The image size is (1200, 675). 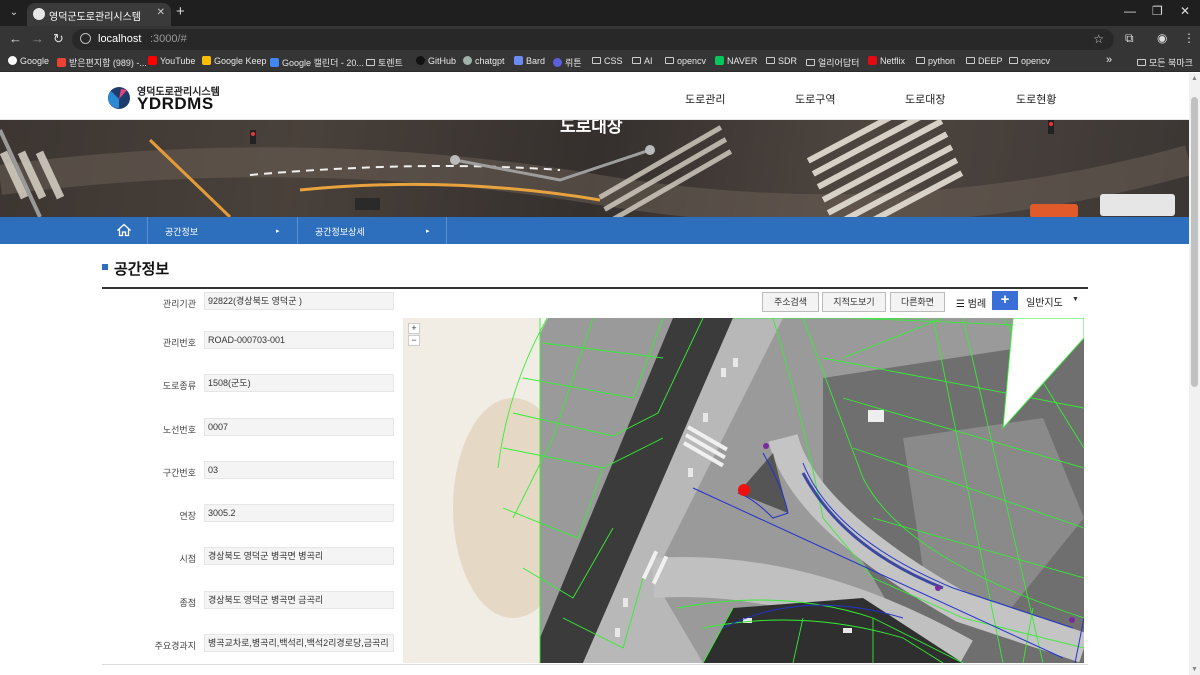 What do you see at coordinates (1098, 39) in the screenshot?
I see `bookmark-star-icon: ☆` at bounding box center [1098, 39].